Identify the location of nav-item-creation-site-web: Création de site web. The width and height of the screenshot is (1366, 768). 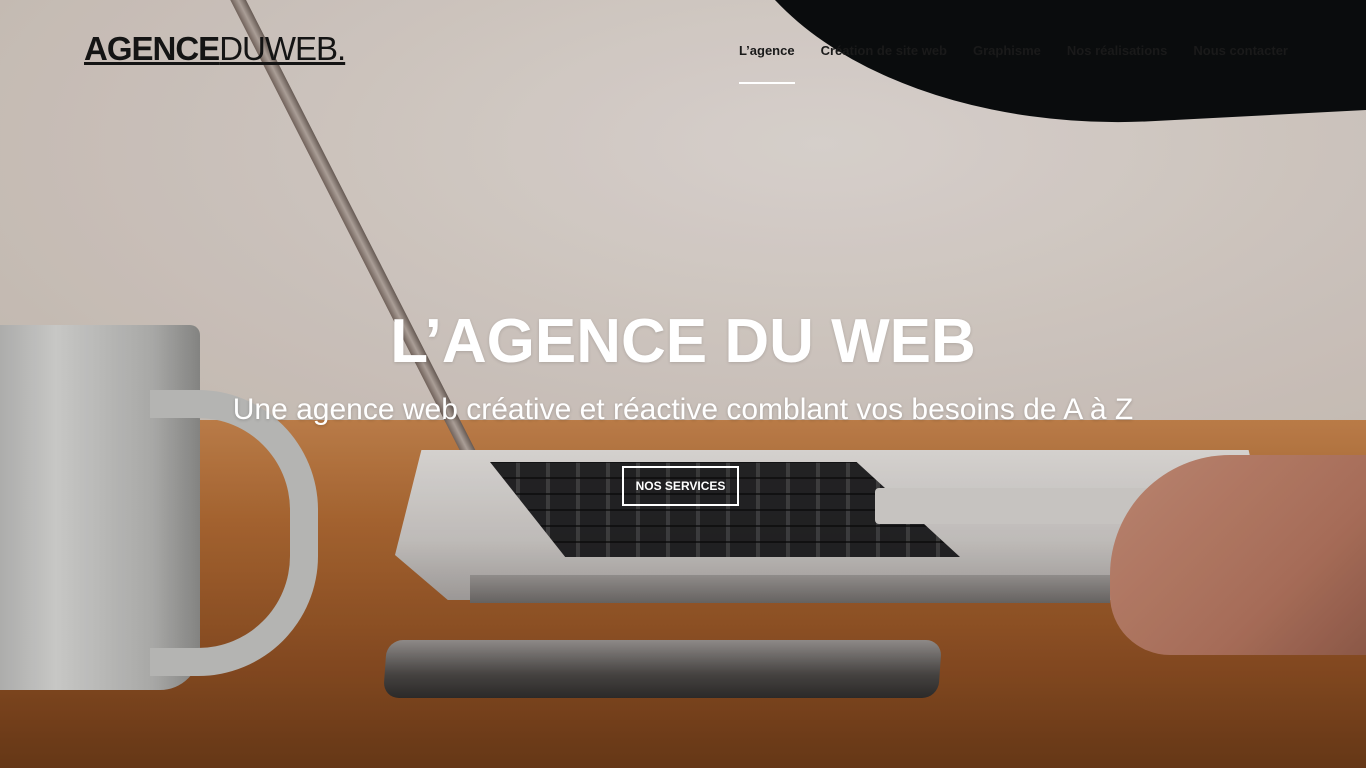
(884, 63).